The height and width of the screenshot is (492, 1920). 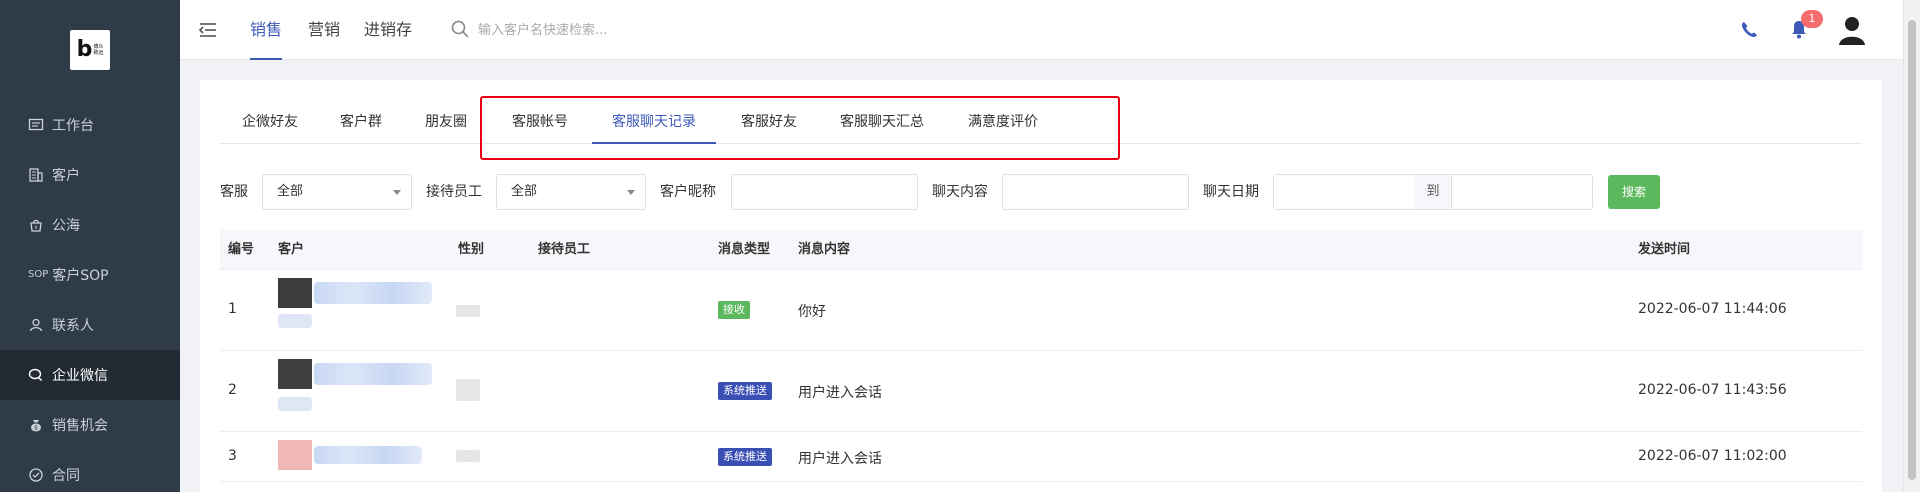 What do you see at coordinates (1041, 310) in the screenshot?
I see `table-row: 1 接收 你好 2022-06-07 11:44:06` at bounding box center [1041, 310].